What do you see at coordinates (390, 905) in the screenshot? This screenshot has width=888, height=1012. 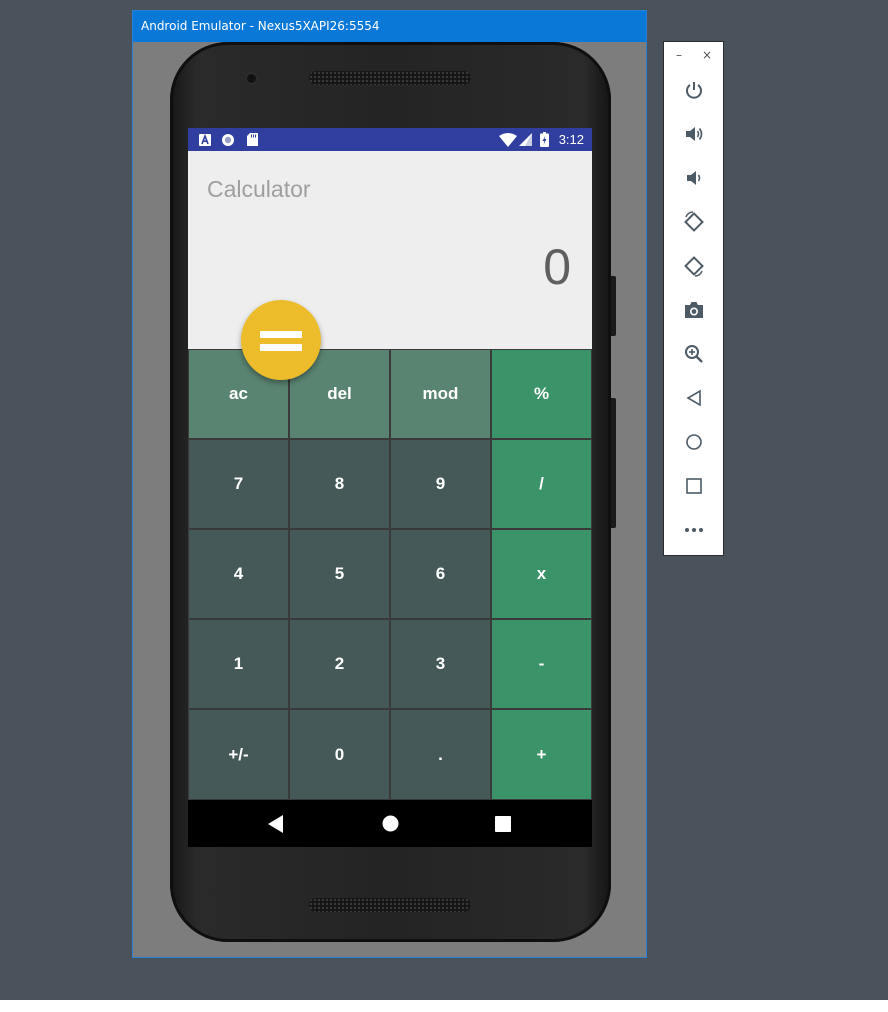 I see `bottom-speaker-grille` at bounding box center [390, 905].